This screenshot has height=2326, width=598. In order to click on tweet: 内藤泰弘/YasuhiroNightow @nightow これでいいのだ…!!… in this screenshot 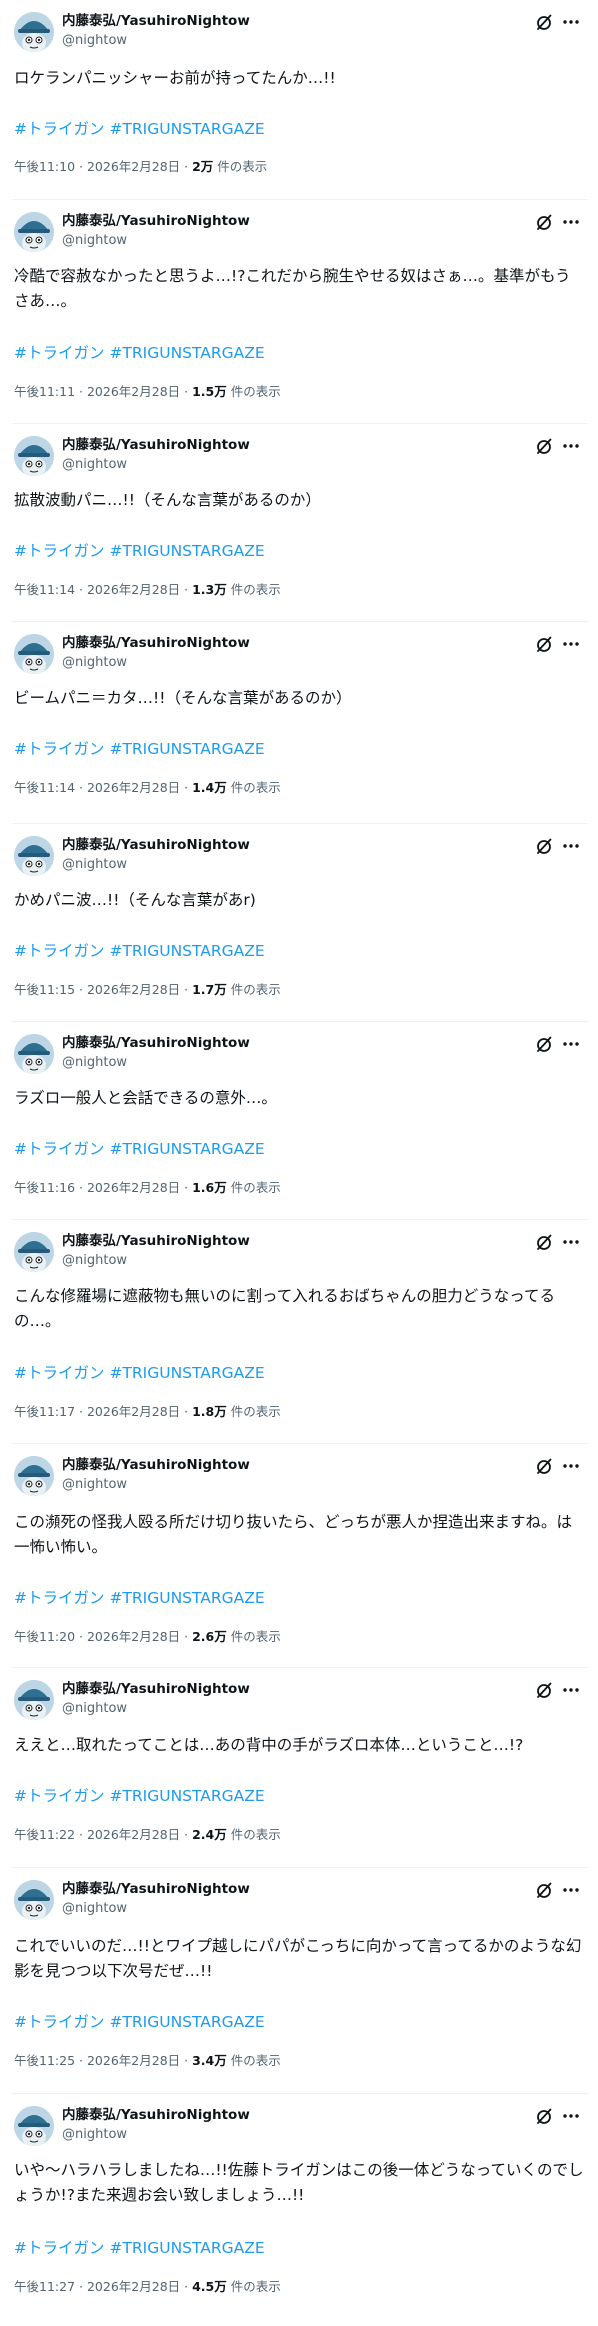, I will do `click(299, 1981)`.